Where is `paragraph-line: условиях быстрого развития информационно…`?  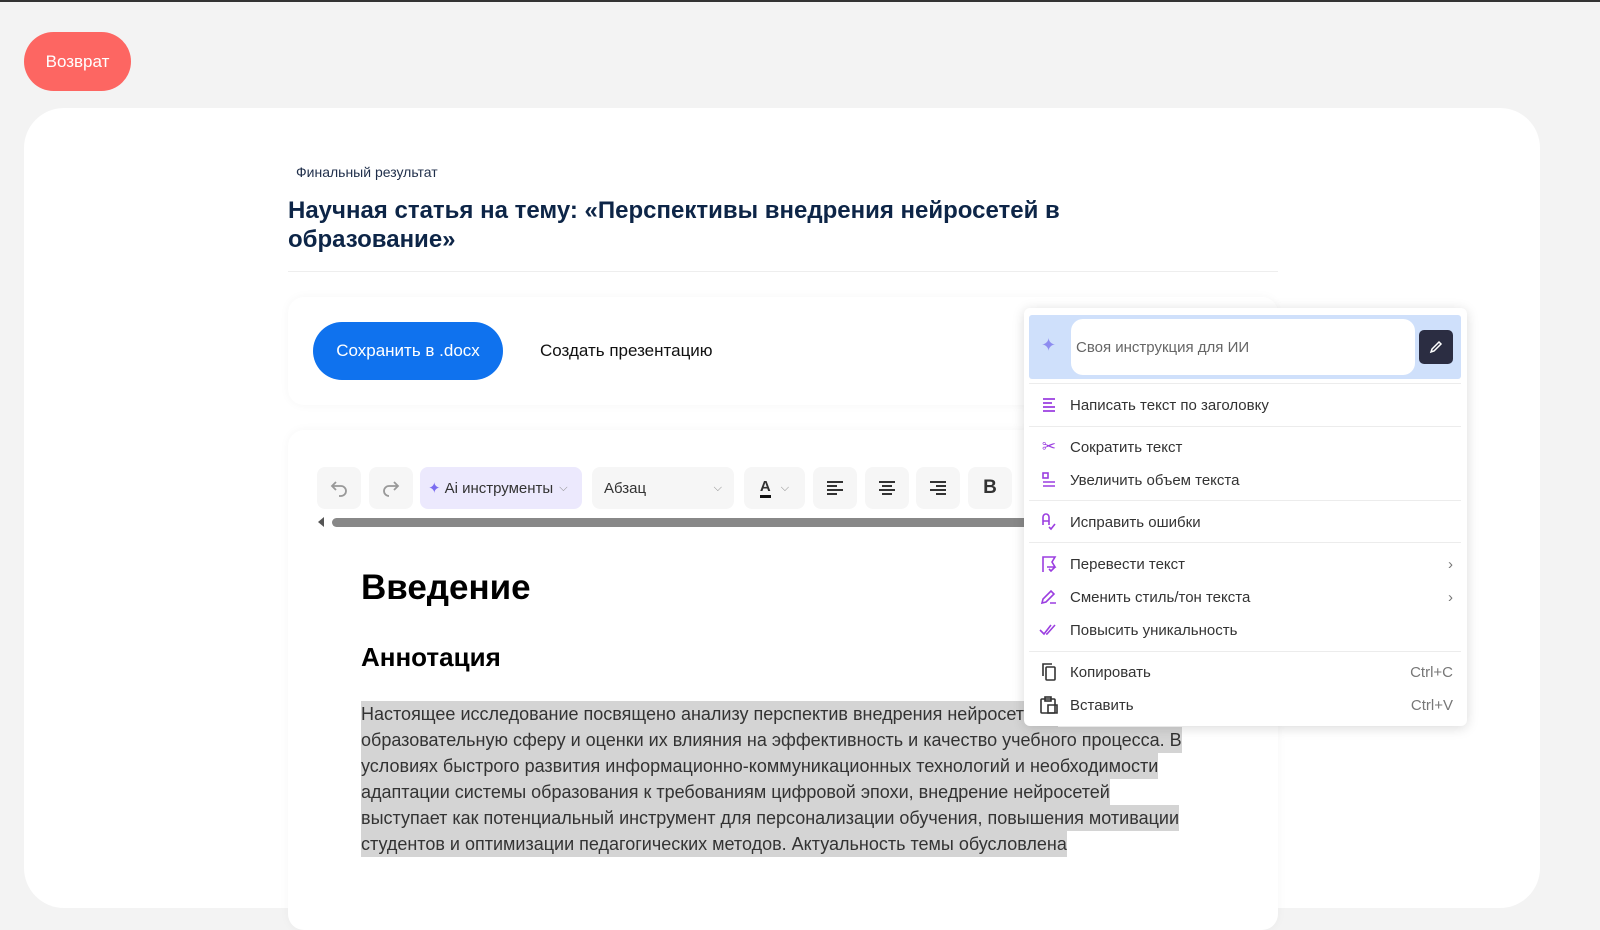 paragraph-line: условиях быстрого развития информационно… is located at coordinates (760, 766).